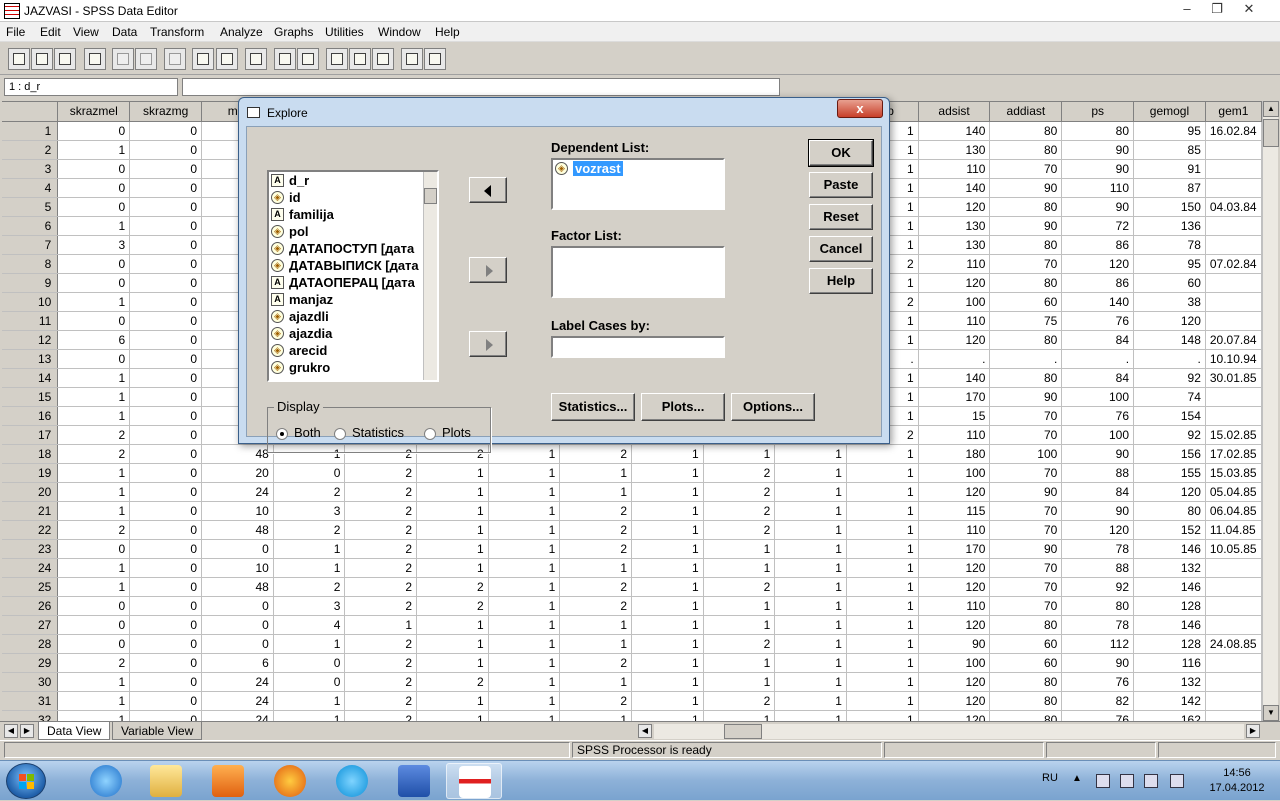 The width and height of the screenshot is (1280, 801). I want to click on clock: 14:56 17.04.2012, so click(1237, 781).